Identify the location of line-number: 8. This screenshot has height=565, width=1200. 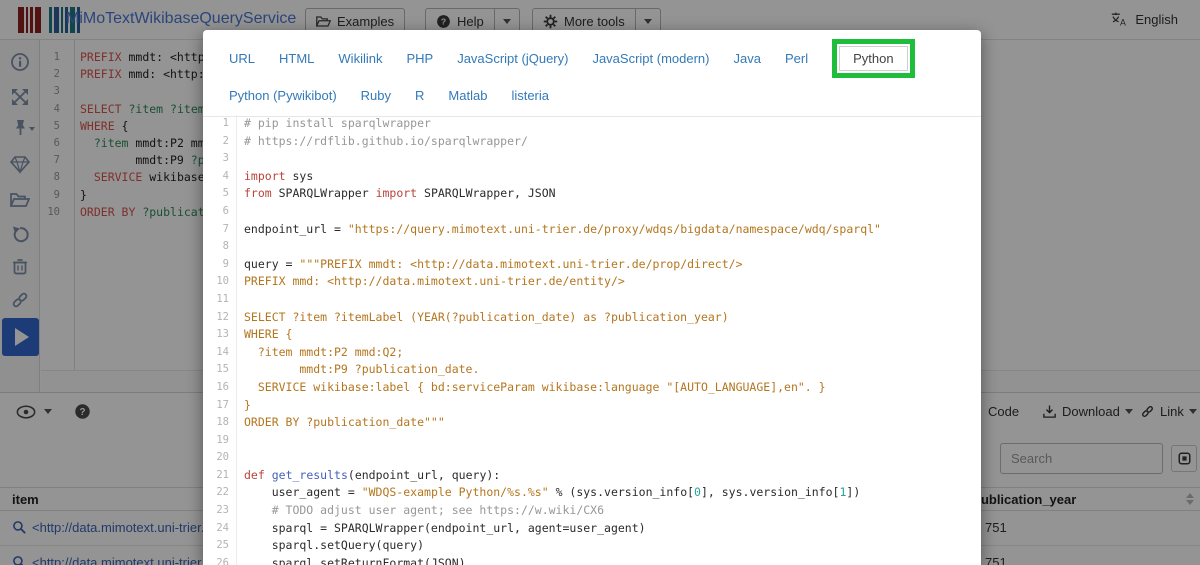
(220, 247).